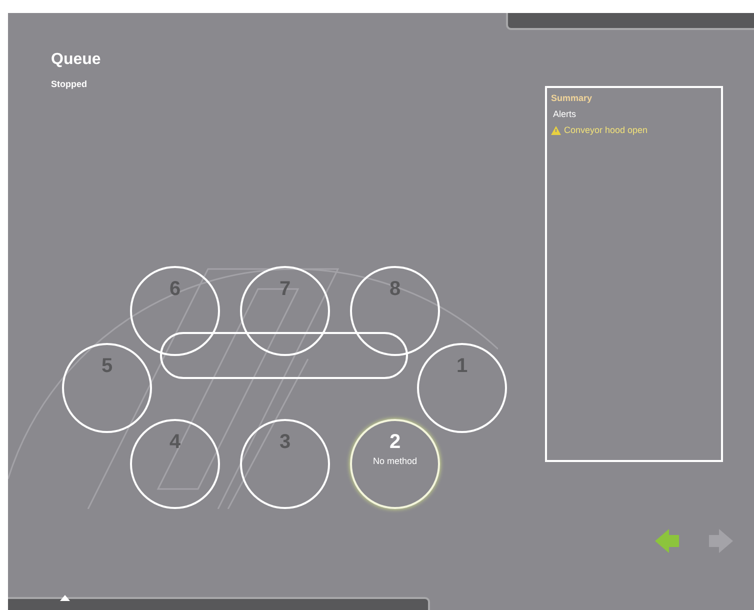 The height and width of the screenshot is (610, 754). I want to click on up-arrow-icon, so click(65, 598).